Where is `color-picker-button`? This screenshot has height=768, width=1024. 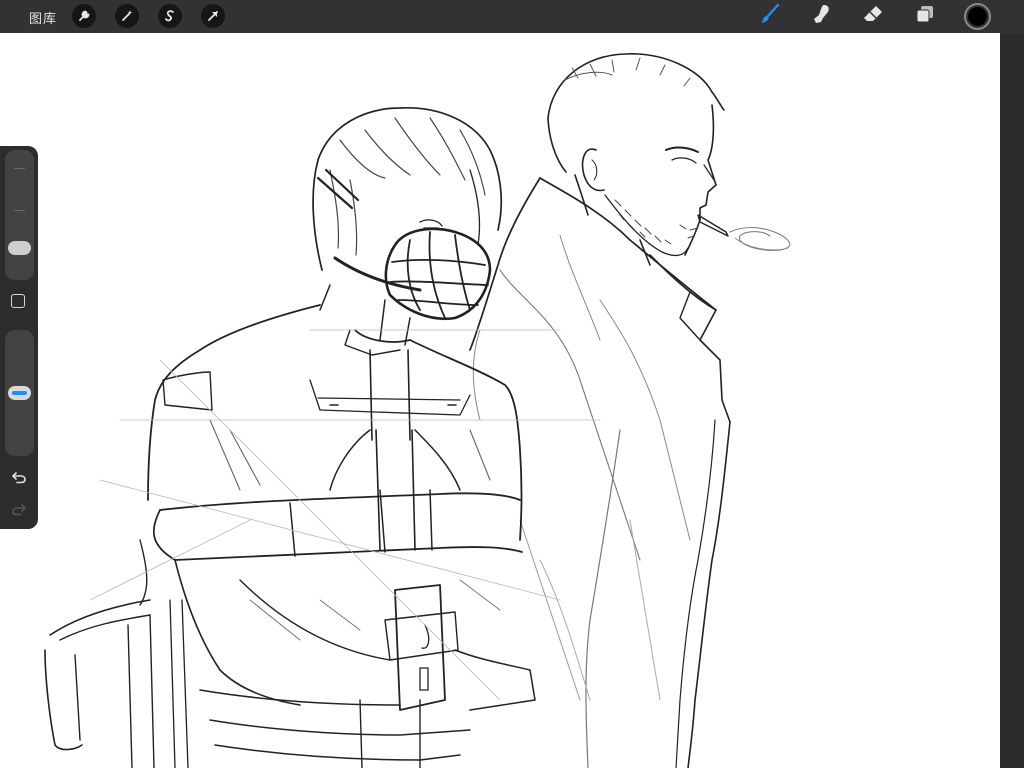
color-picker-button is located at coordinates (977, 16).